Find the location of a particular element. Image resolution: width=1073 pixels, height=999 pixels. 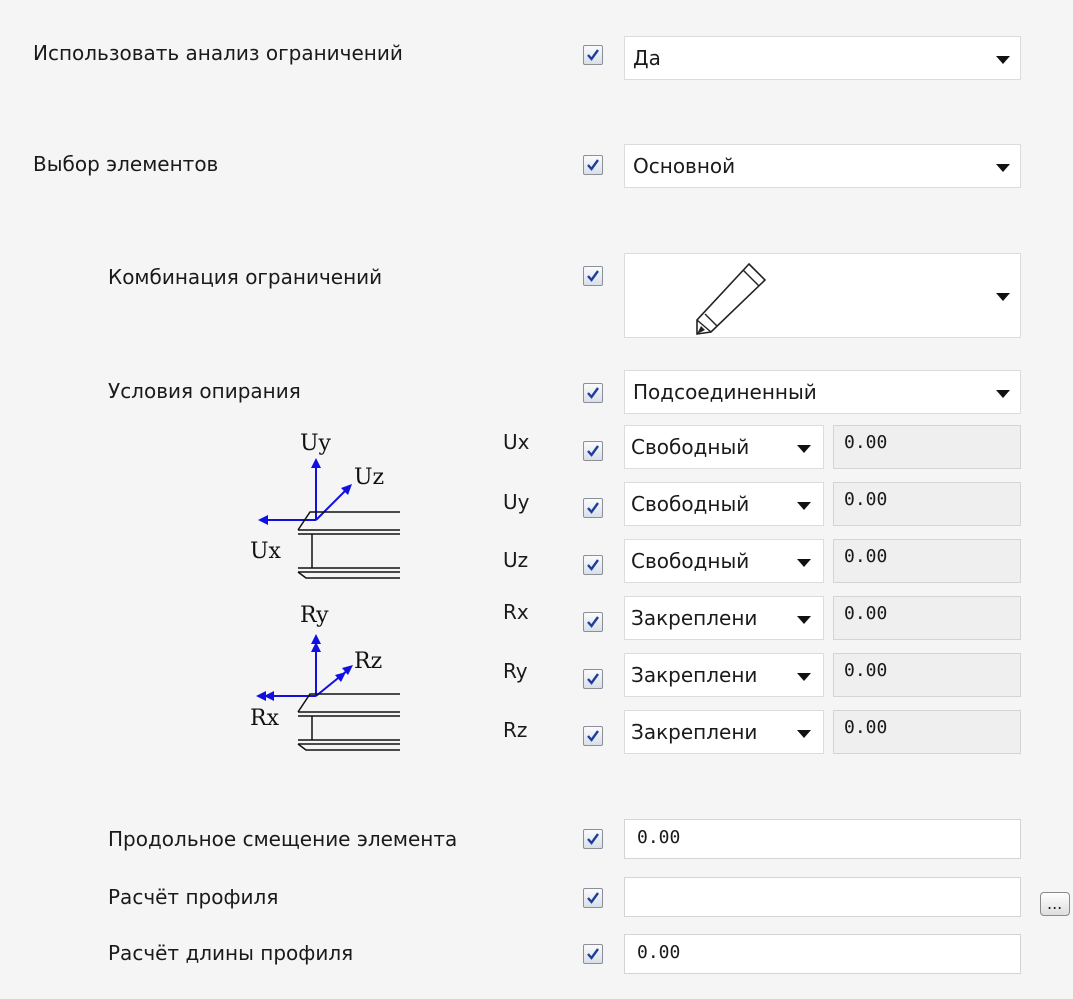

use-analysis-value: Да is located at coordinates (647, 58).